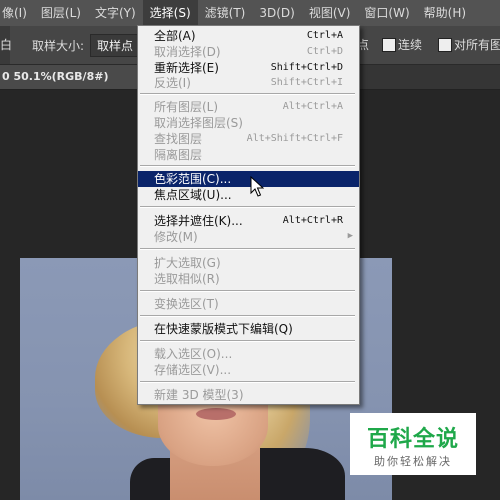 The height and width of the screenshot is (500, 500). Describe the element at coordinates (248, 83) in the screenshot. I see `menu-item-inverse: 反选(I) Shift+Ctrl+I` at that location.